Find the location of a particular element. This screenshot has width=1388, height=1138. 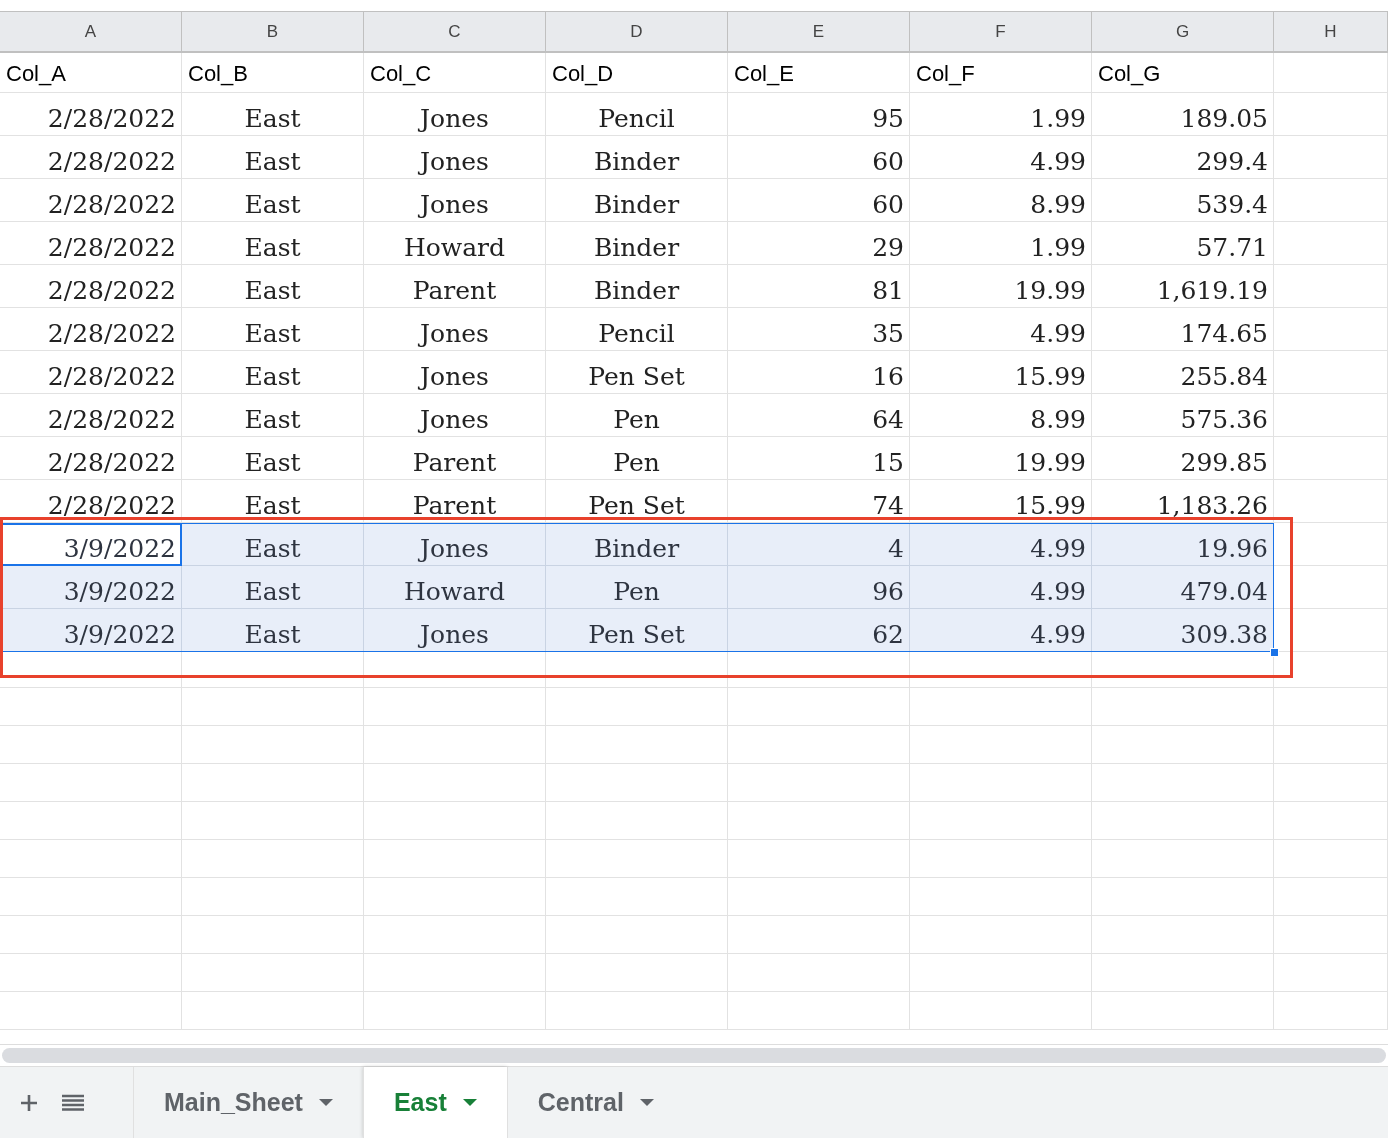

table-cell: 95 is located at coordinates (819, 114).